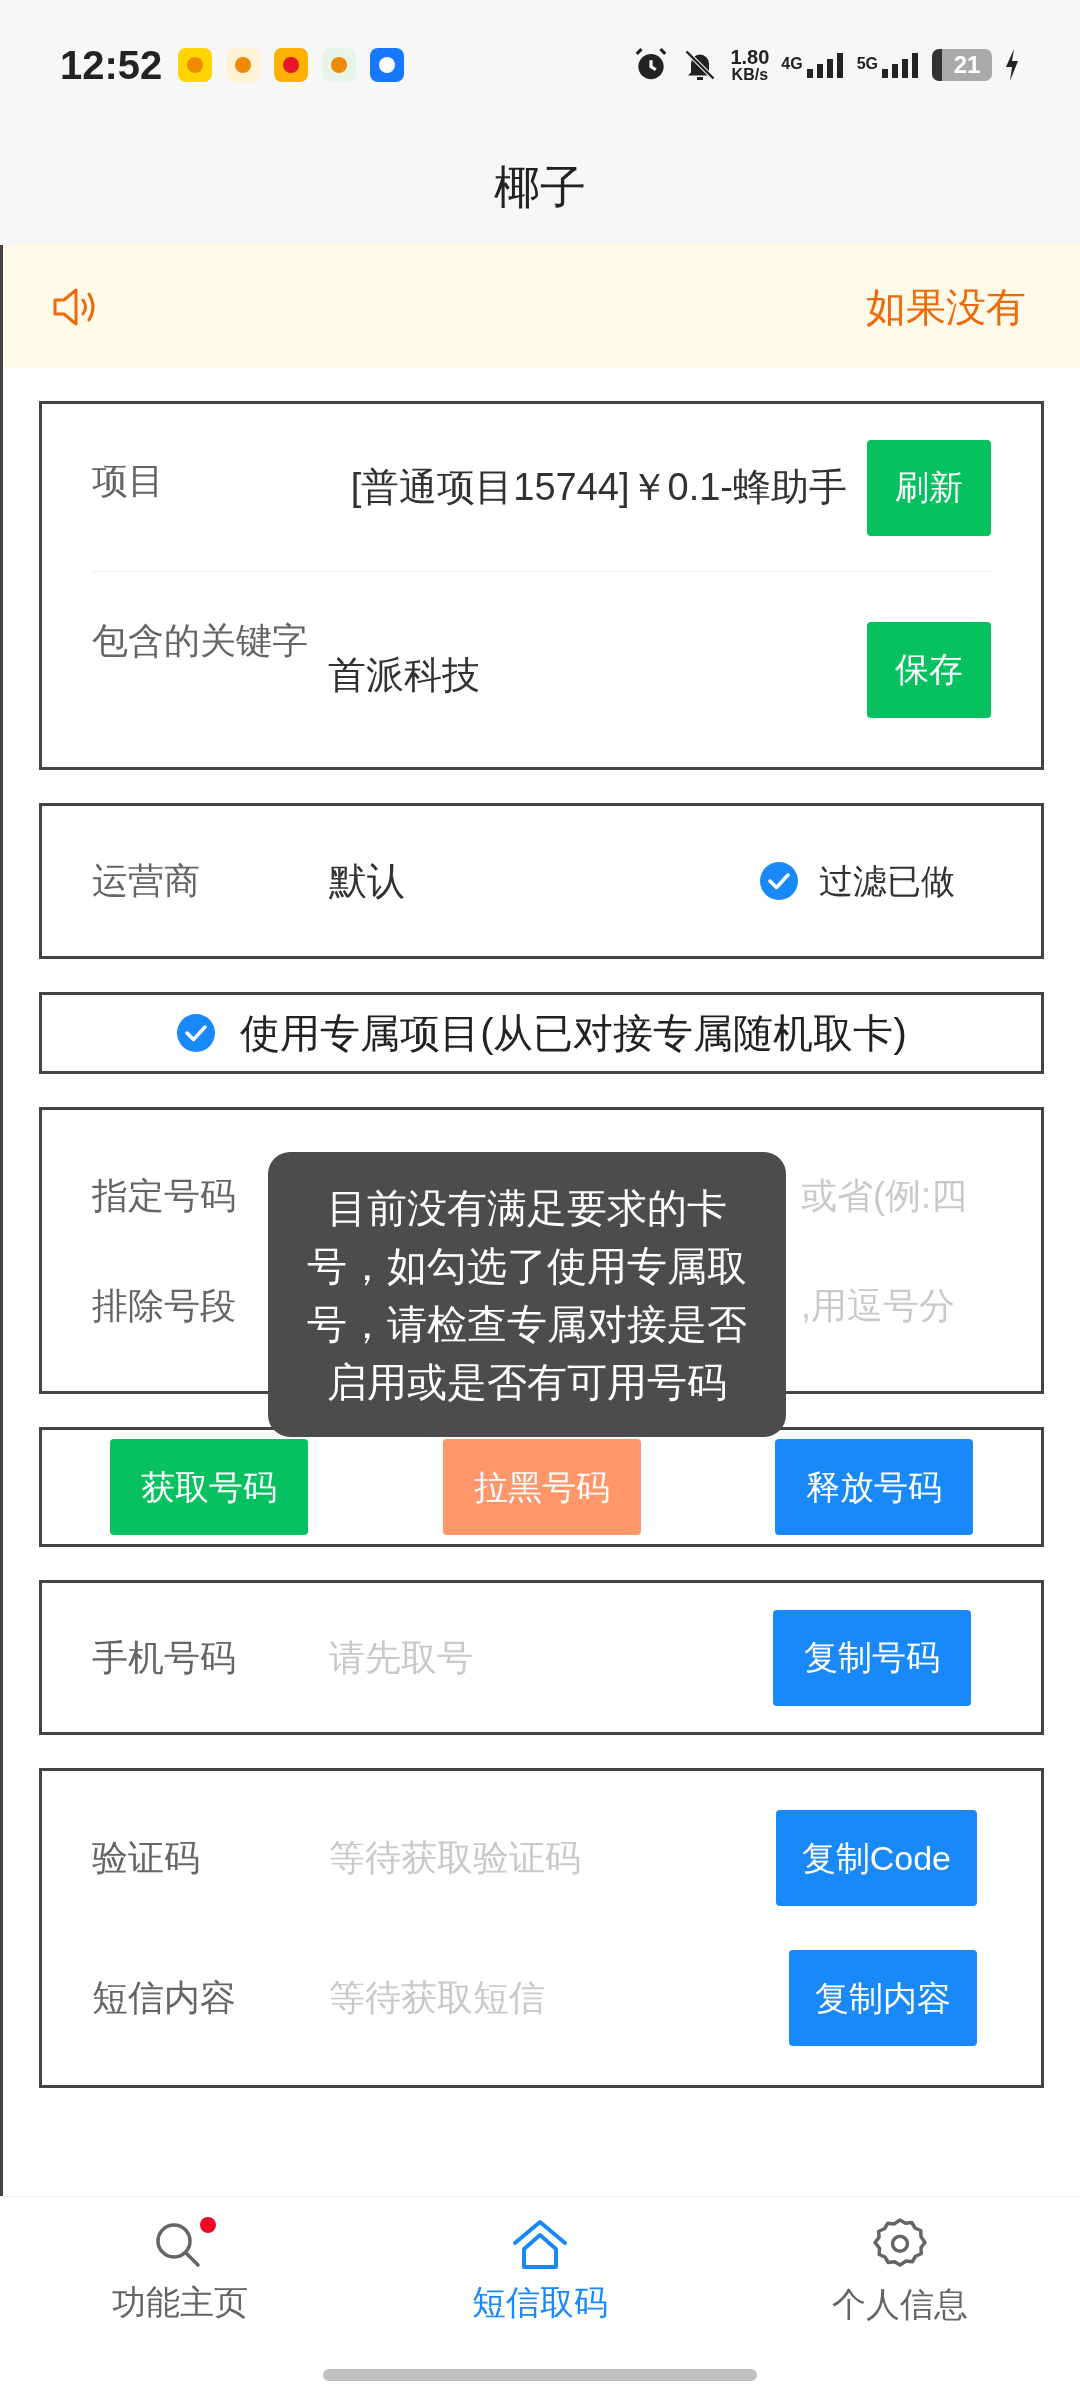  Describe the element at coordinates (946, 307) in the screenshot. I see `notice-text: 如果没有` at that location.